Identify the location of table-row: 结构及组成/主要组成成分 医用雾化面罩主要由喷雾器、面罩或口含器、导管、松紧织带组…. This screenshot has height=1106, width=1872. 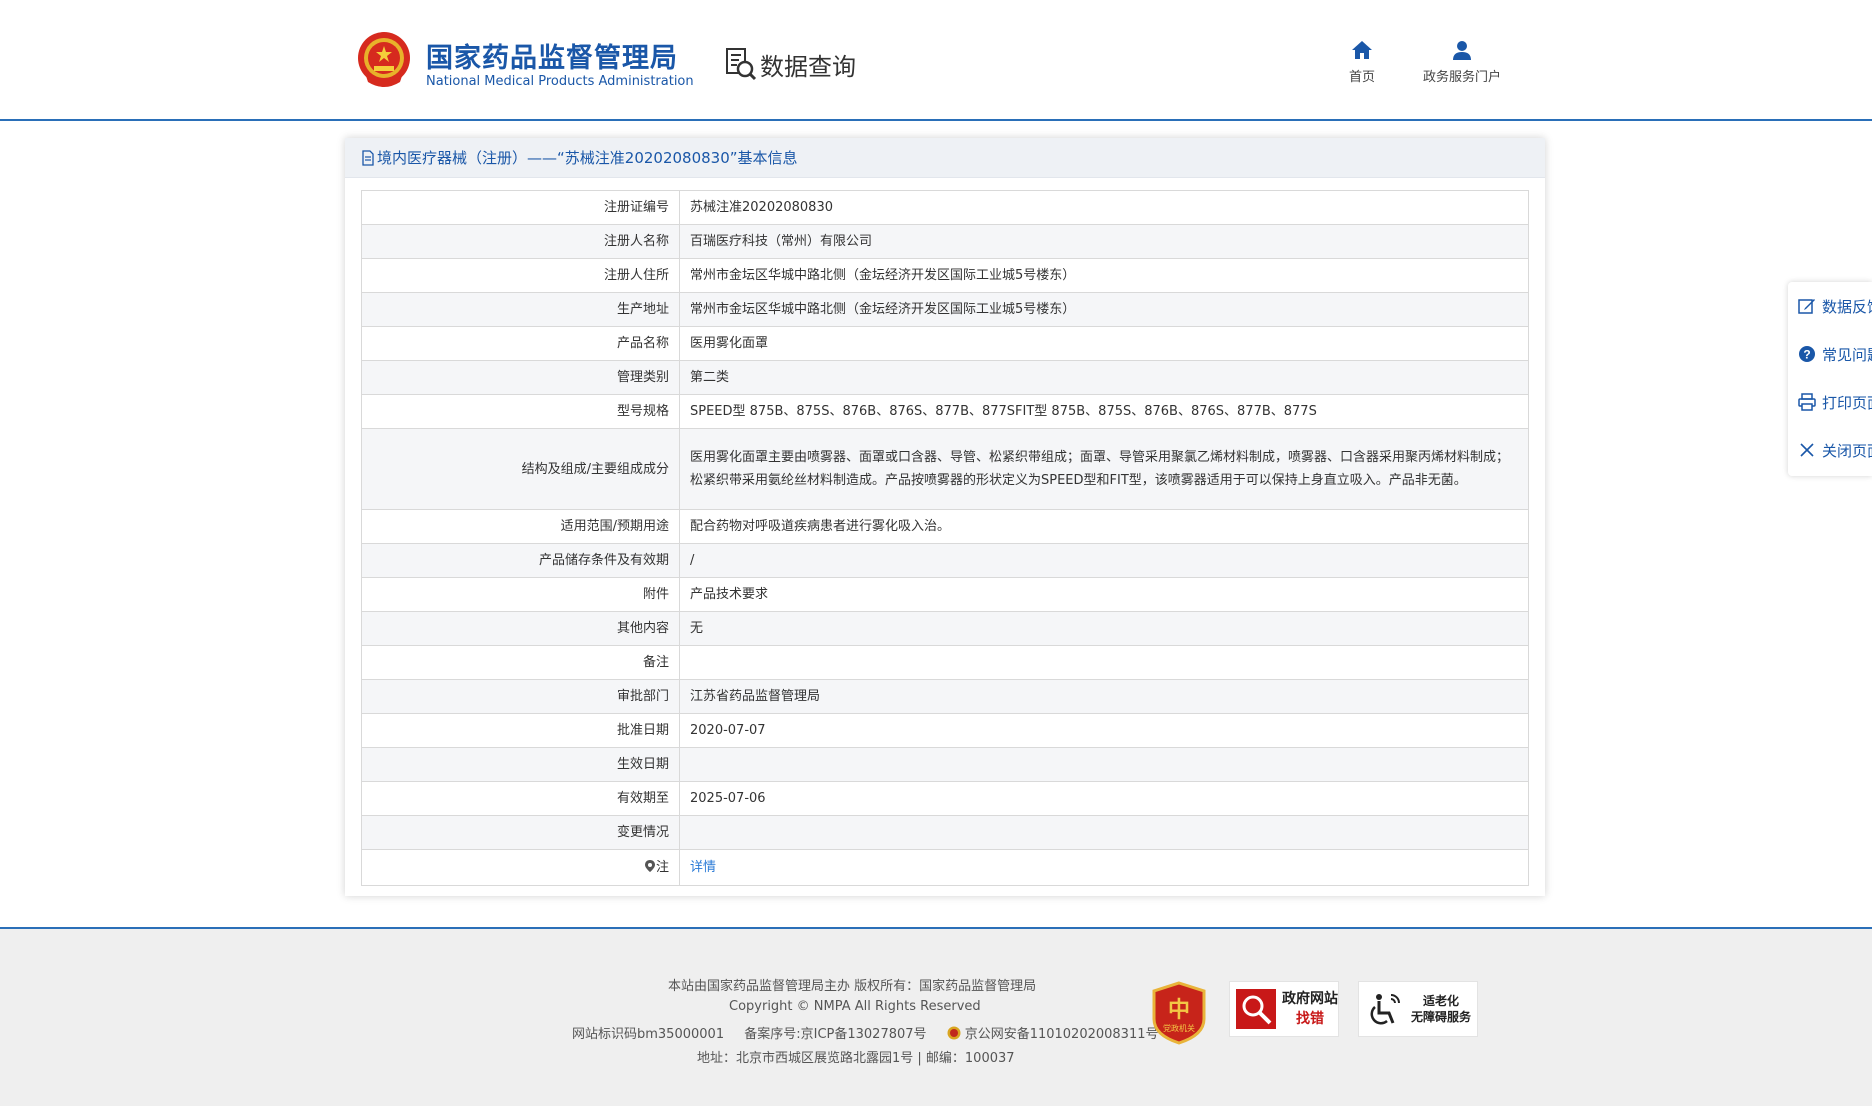
(945, 469).